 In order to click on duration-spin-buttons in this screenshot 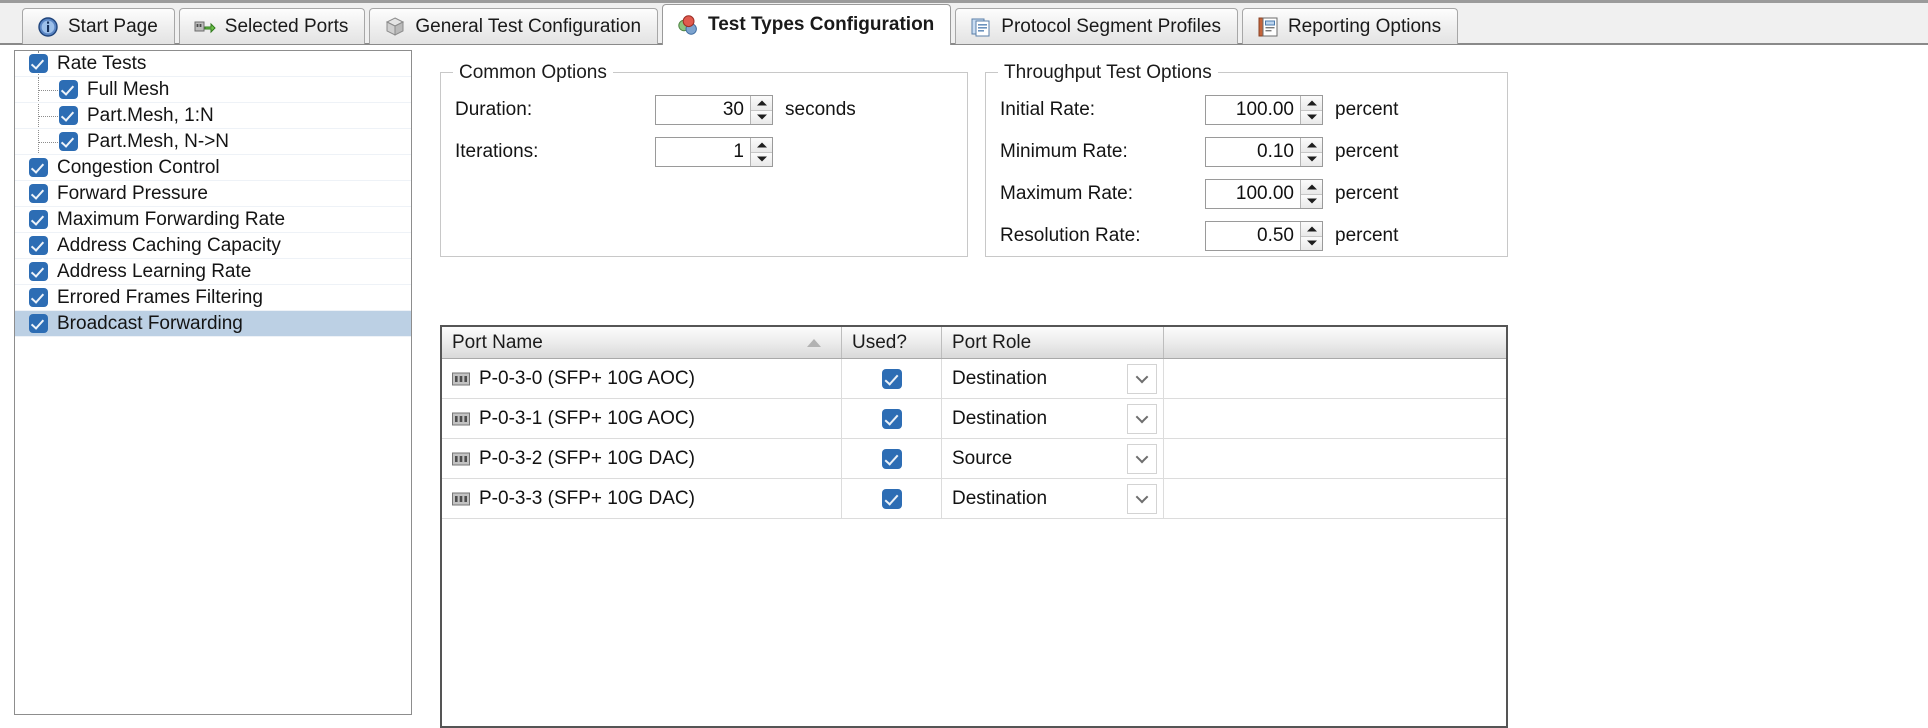, I will do `click(761, 110)`.